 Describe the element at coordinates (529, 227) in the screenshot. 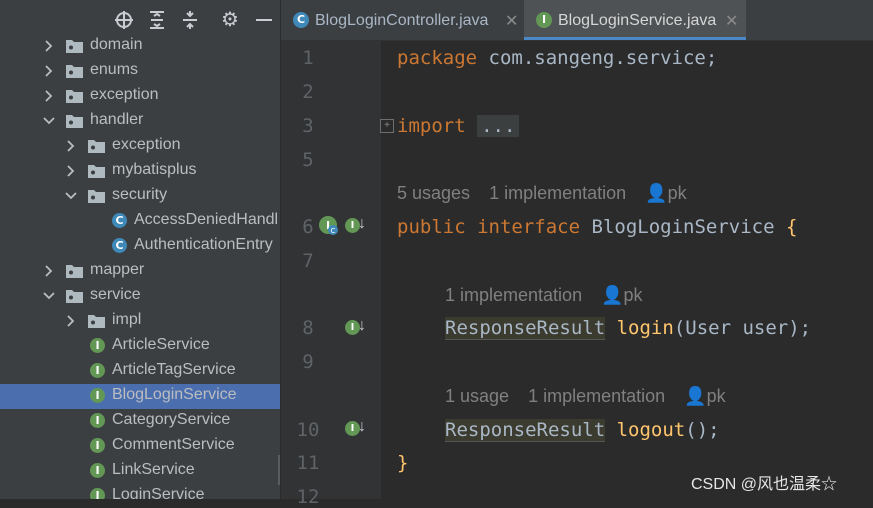

I see `keyword: interface` at that location.